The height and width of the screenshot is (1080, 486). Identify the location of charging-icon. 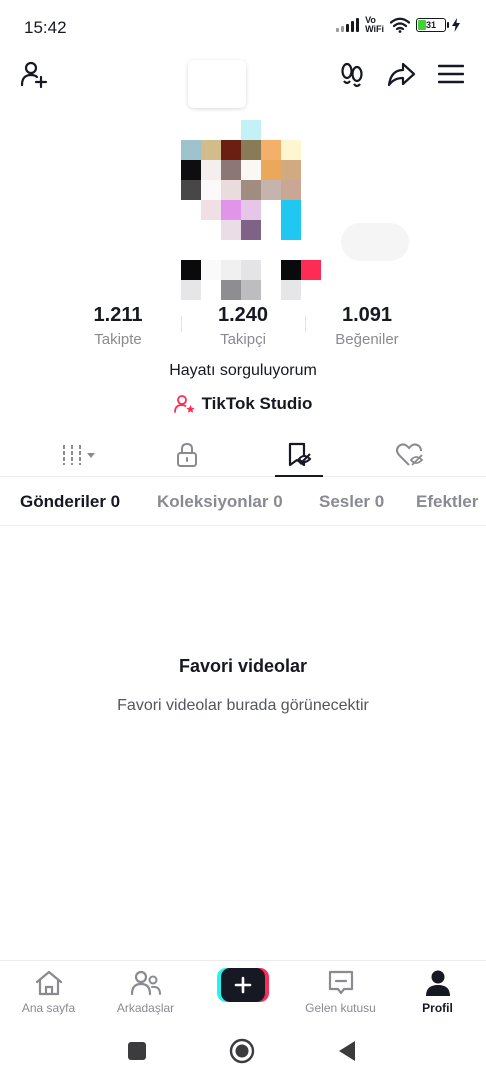
(456, 25).